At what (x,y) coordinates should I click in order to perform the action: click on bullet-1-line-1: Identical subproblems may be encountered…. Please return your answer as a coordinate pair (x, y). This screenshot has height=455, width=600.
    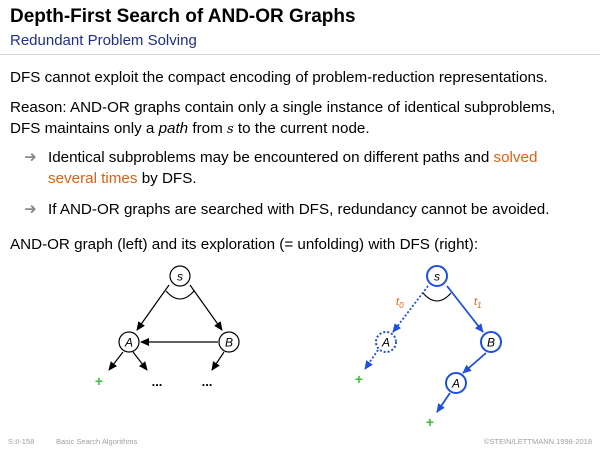
    Looking at the image, I should click on (292, 157).